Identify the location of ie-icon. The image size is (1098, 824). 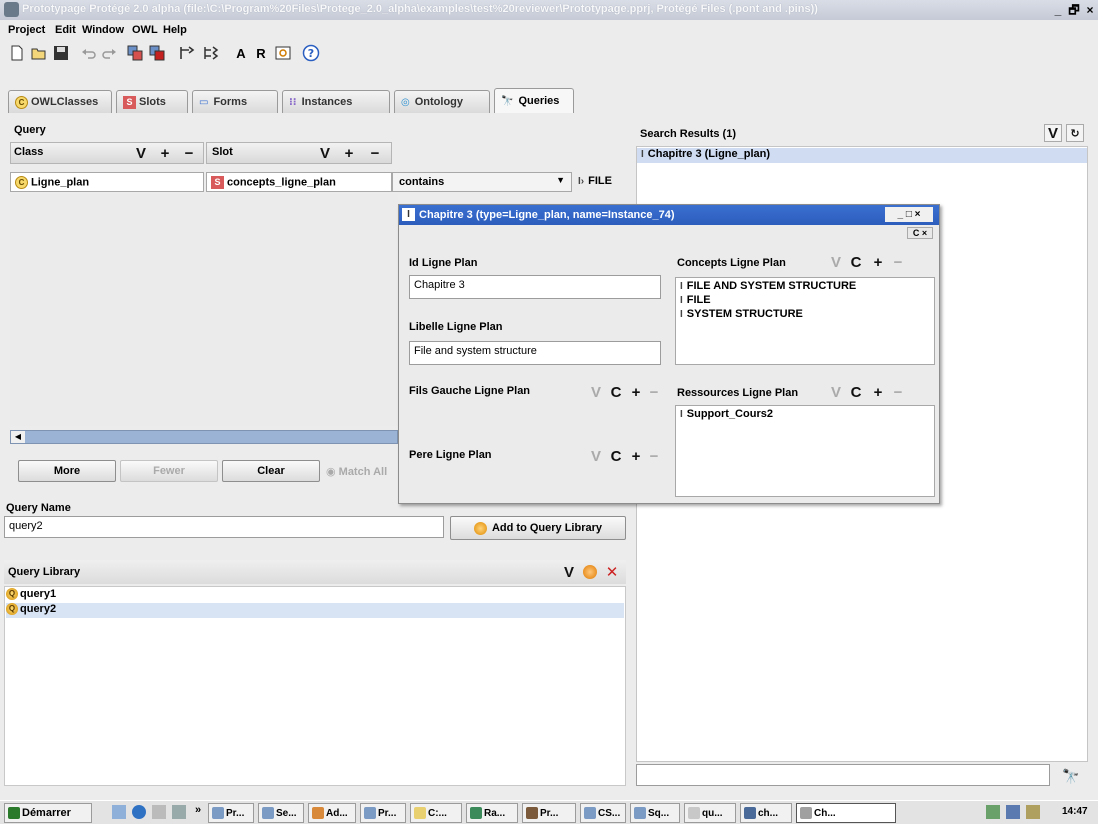
(139, 812).